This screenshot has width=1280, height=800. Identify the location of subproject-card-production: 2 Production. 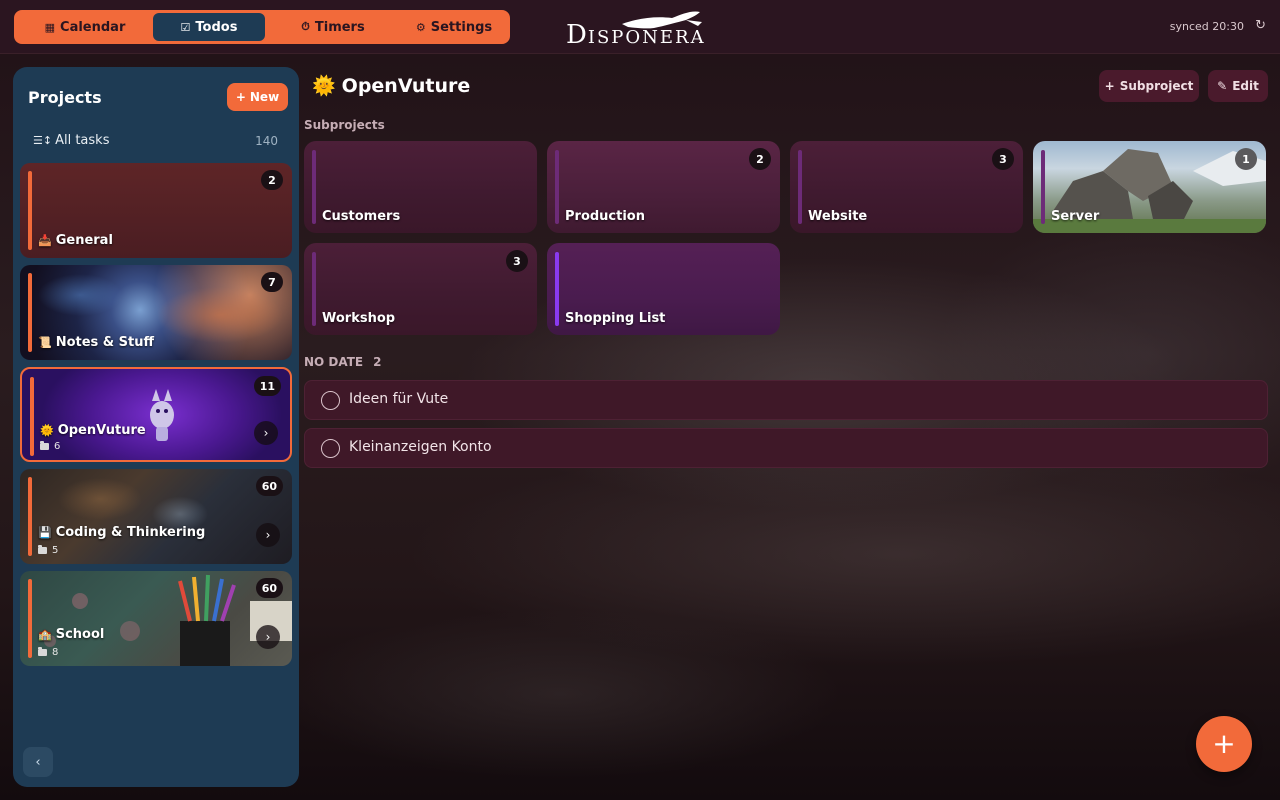
(663, 187).